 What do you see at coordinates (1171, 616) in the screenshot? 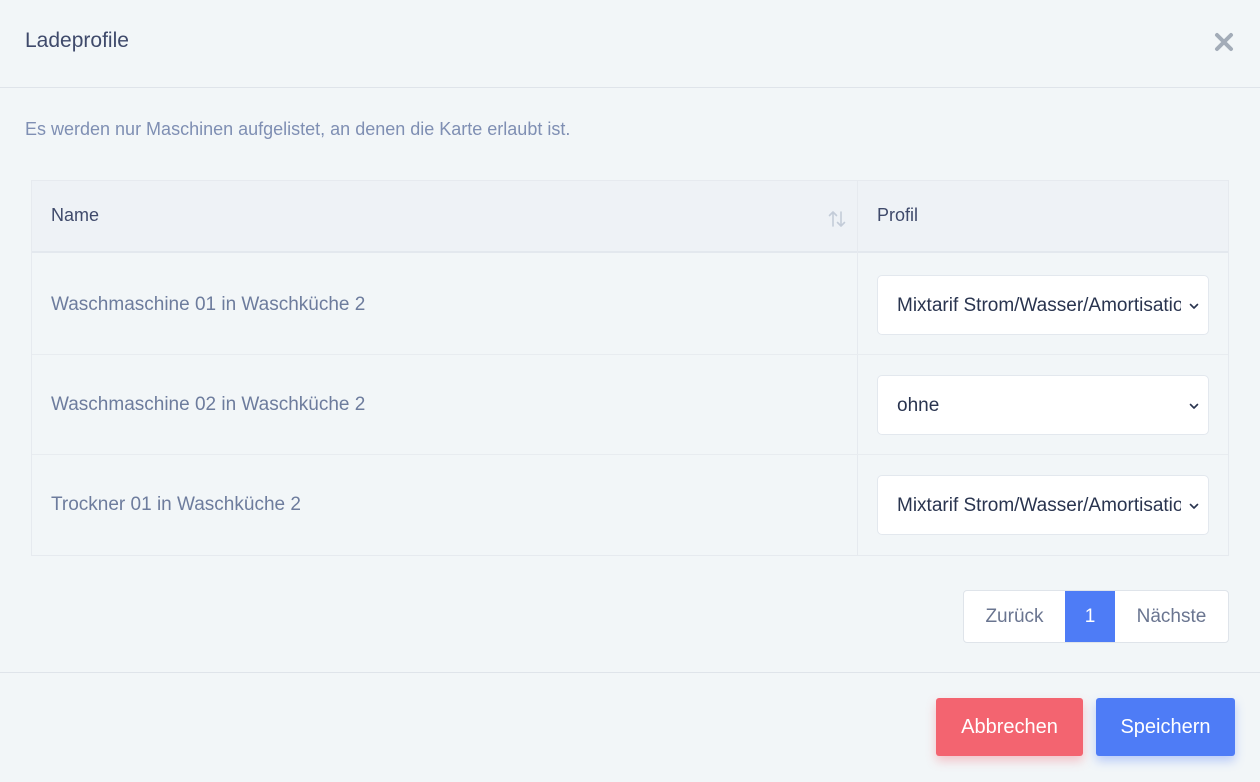
I see `pagination-next-button: Nächste` at bounding box center [1171, 616].